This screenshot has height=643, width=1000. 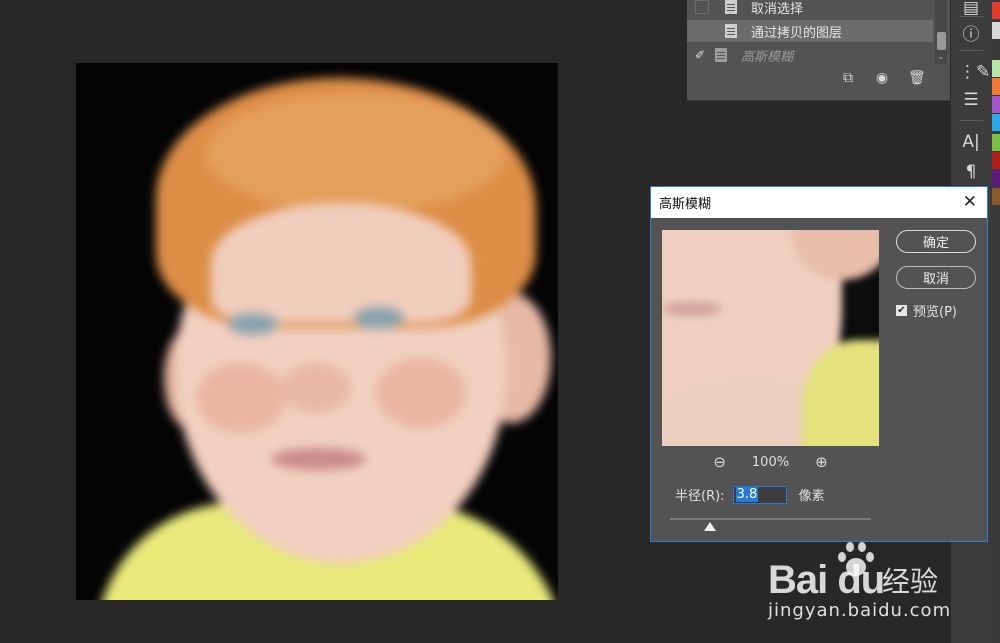 I want to click on history-item: 取消选择, so click(x=810, y=9).